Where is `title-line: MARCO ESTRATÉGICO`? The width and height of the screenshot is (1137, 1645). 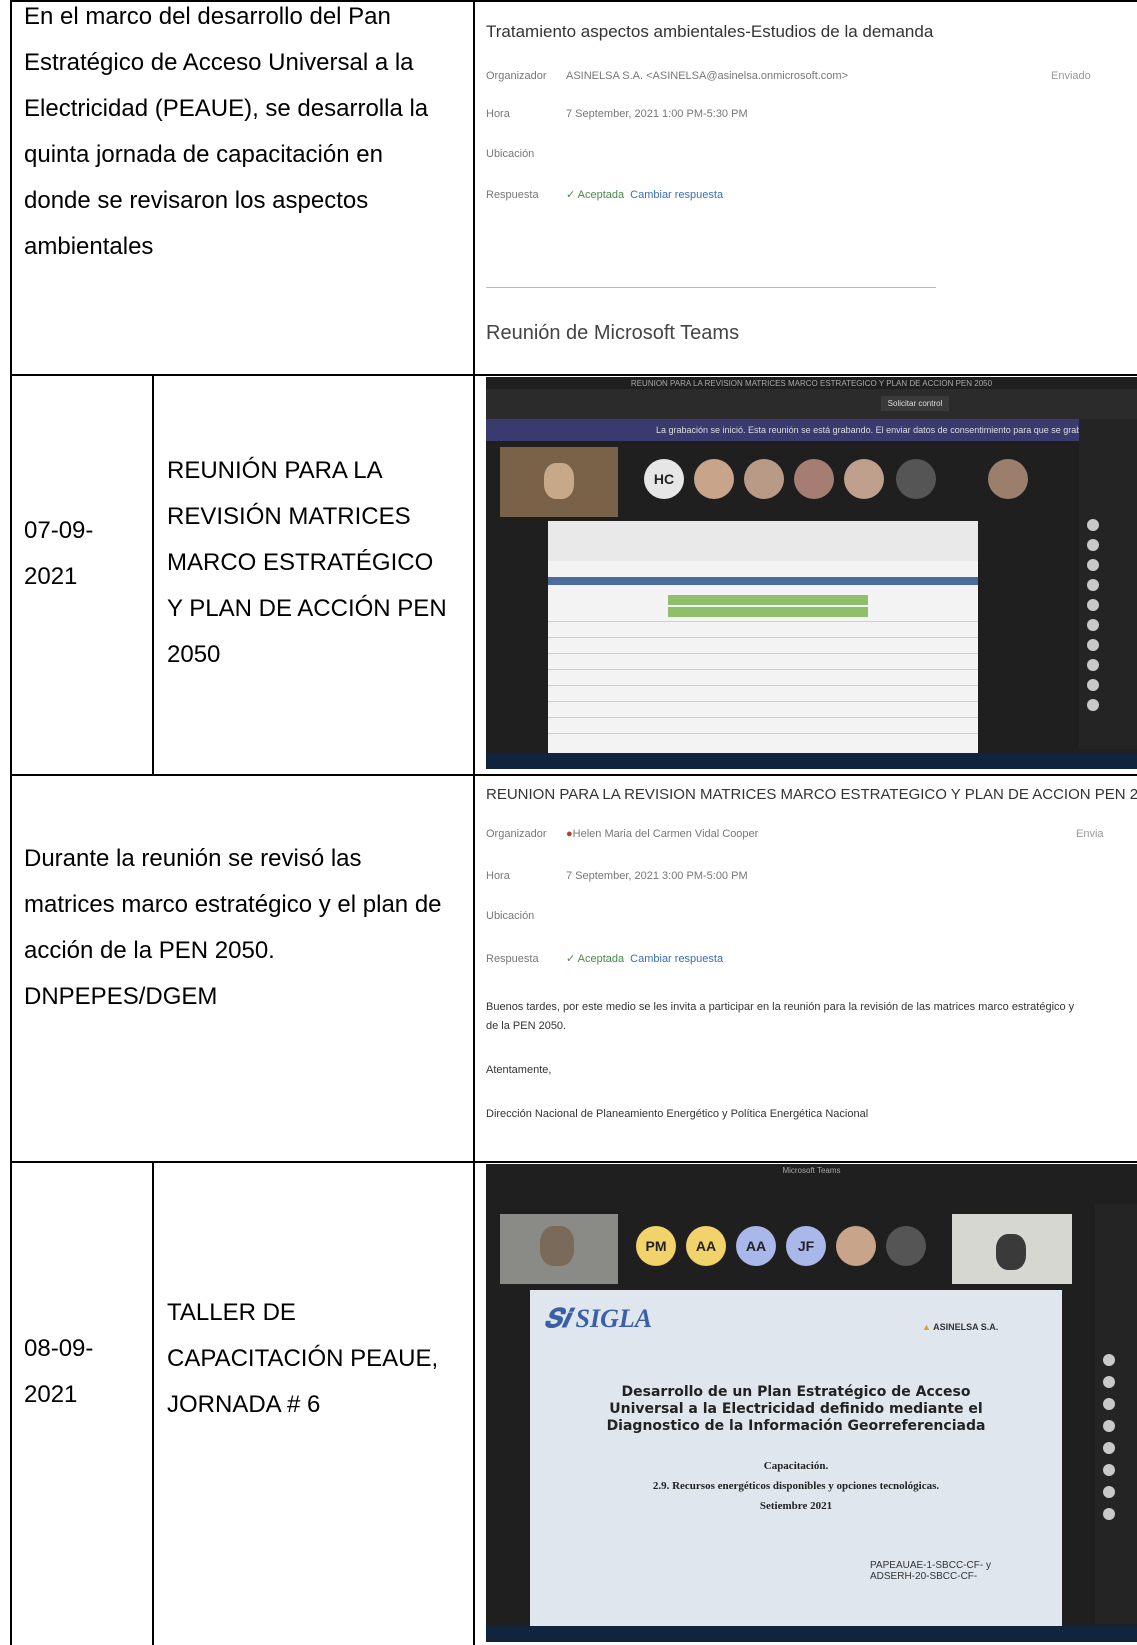
title-line: MARCO ESTRATÉGICO is located at coordinates (300, 562).